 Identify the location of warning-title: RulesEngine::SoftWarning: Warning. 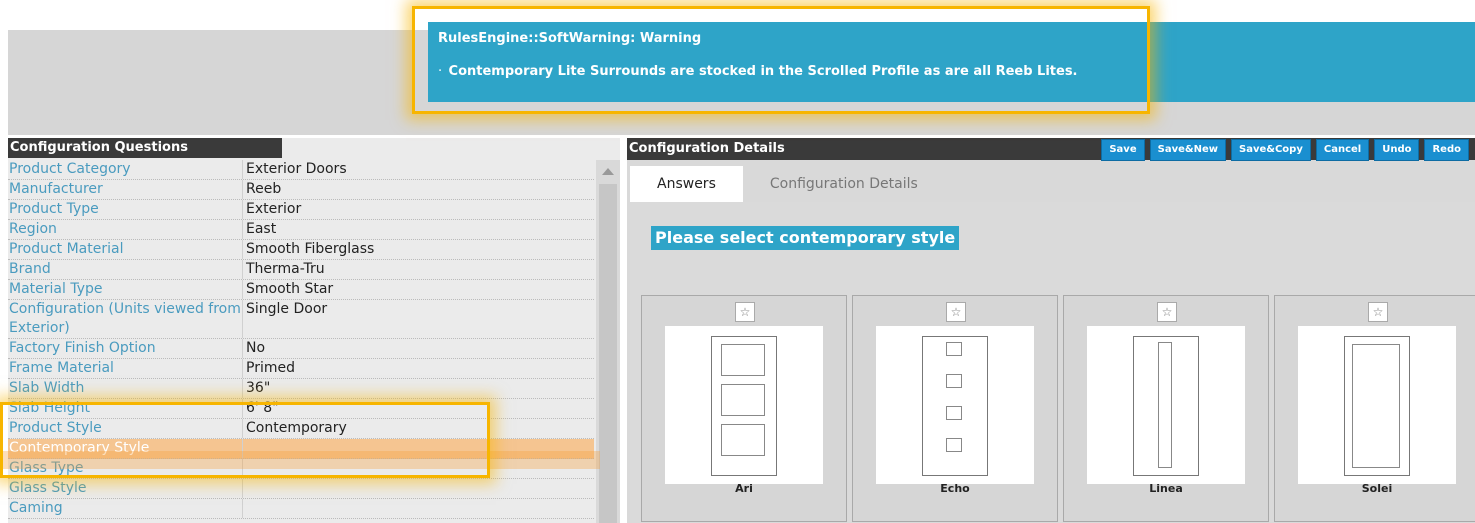
(570, 38).